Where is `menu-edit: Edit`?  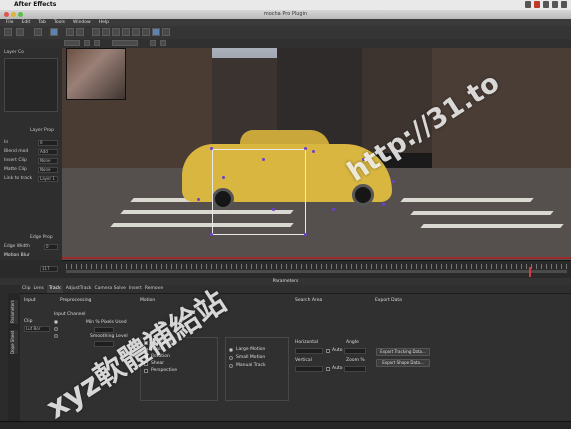
menu-edit: Edit is located at coordinates (26, 22).